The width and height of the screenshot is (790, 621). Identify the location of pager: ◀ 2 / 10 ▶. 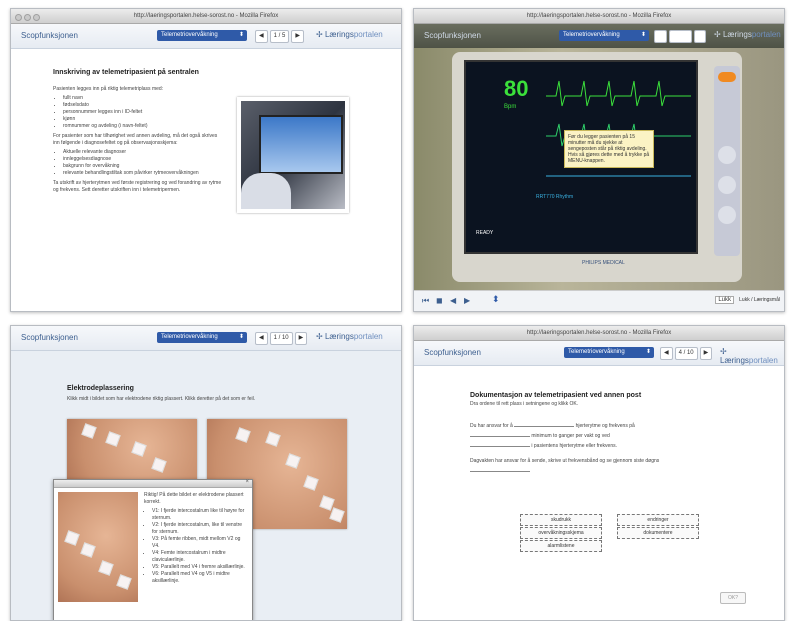
(681, 36).